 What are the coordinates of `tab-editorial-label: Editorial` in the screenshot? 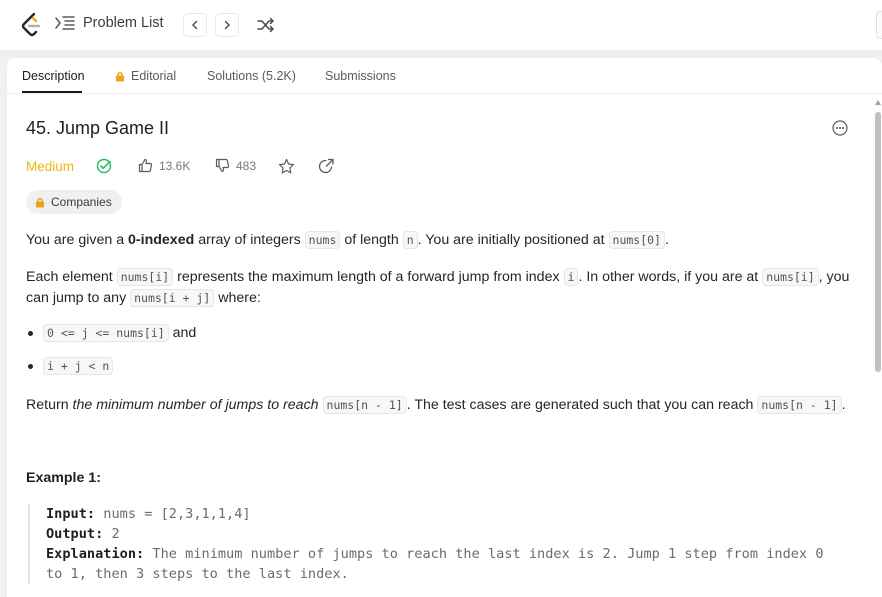 It's located at (154, 76).